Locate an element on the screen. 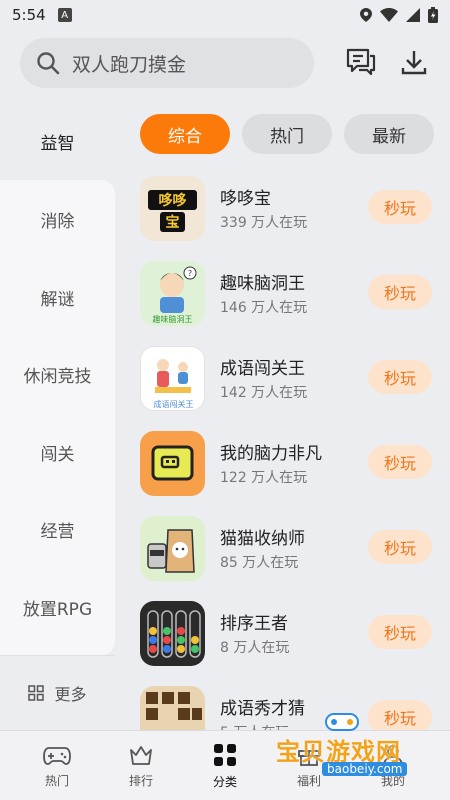 The width and height of the screenshot is (450, 800). notification-icon: A is located at coordinates (64, 15).